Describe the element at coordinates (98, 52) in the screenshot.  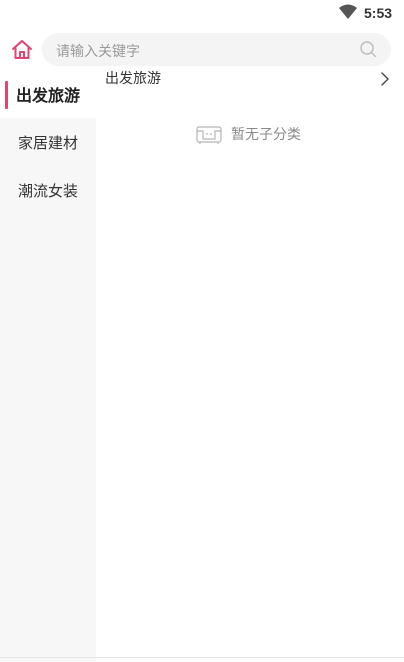
I see `search-placeholder: 请输入关键字` at that location.